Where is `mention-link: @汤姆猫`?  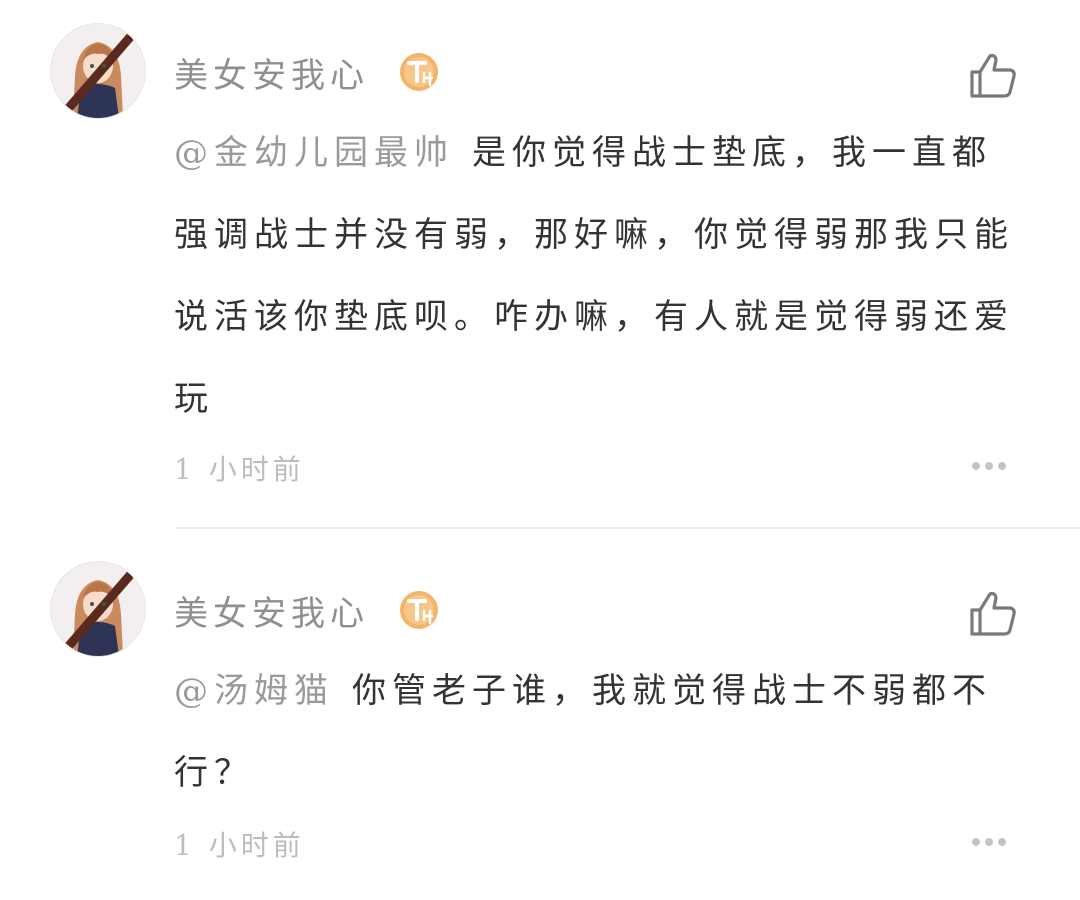 mention-link: @汤姆猫 is located at coordinates (254, 691).